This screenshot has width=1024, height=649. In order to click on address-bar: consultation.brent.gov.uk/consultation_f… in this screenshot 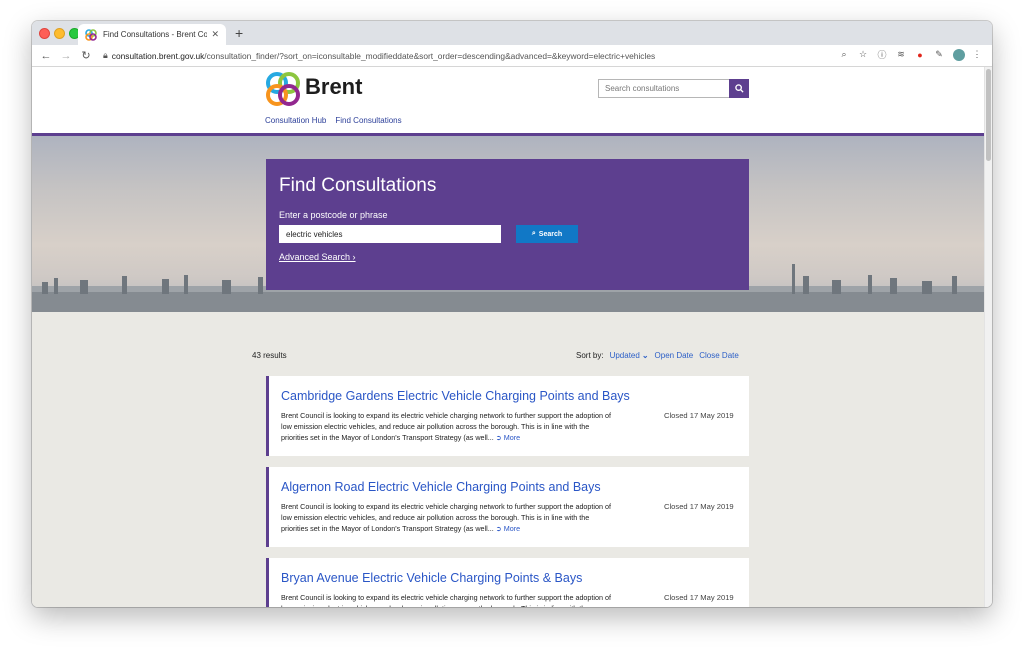, I will do `click(383, 56)`.